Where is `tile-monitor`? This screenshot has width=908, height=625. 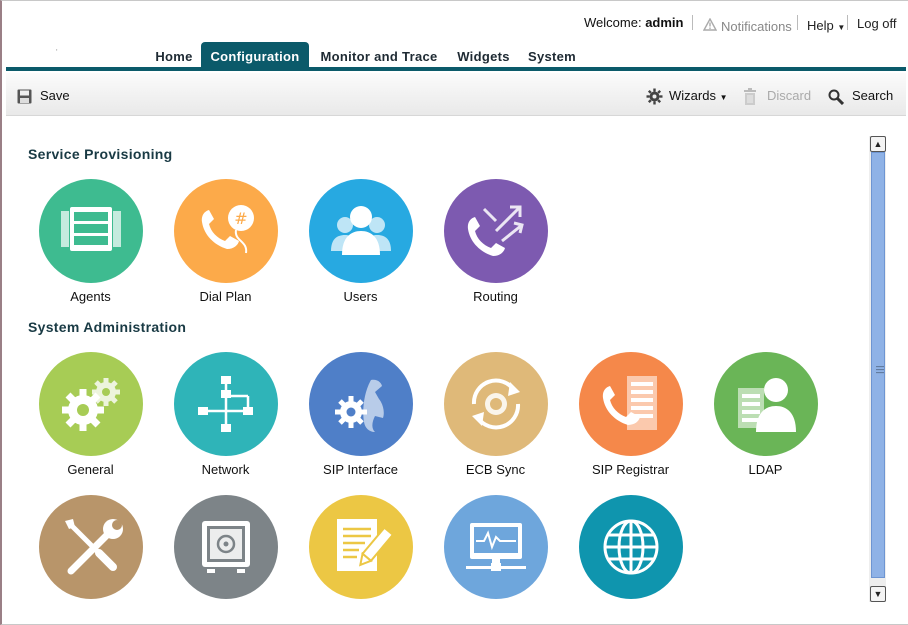
tile-monitor is located at coordinates (495, 550).